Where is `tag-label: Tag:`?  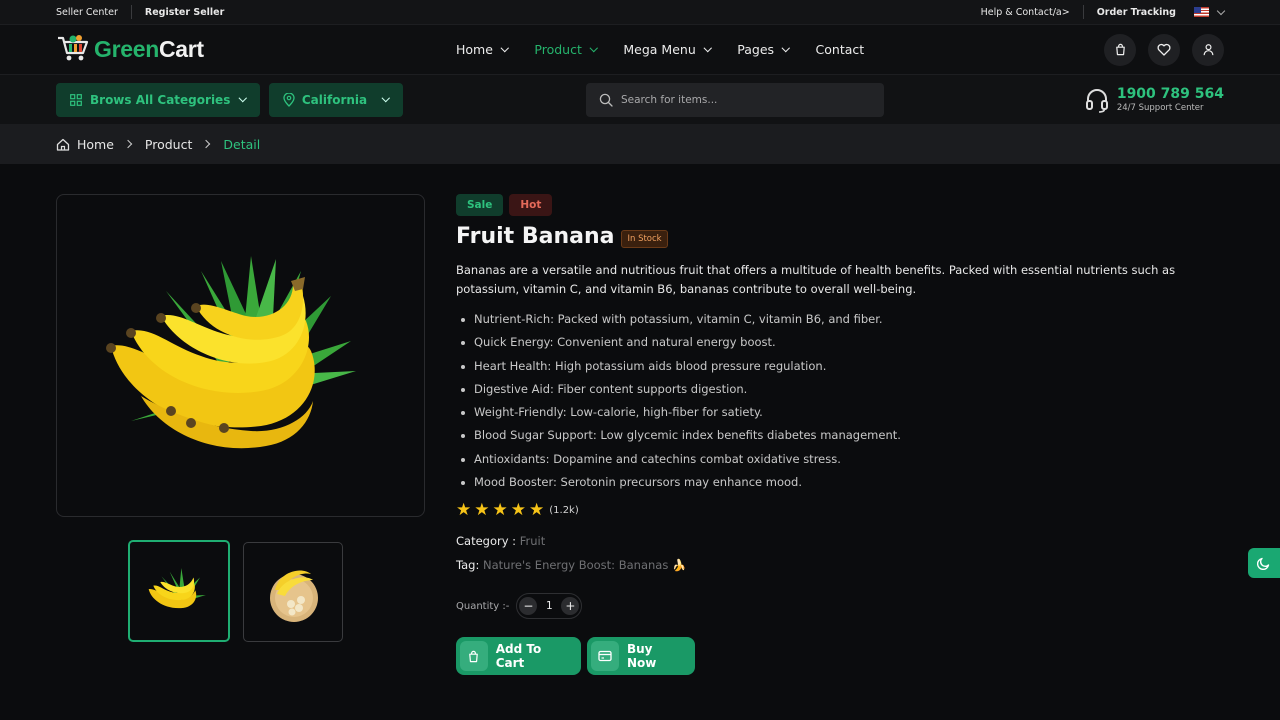 tag-label: Tag: is located at coordinates (468, 565).